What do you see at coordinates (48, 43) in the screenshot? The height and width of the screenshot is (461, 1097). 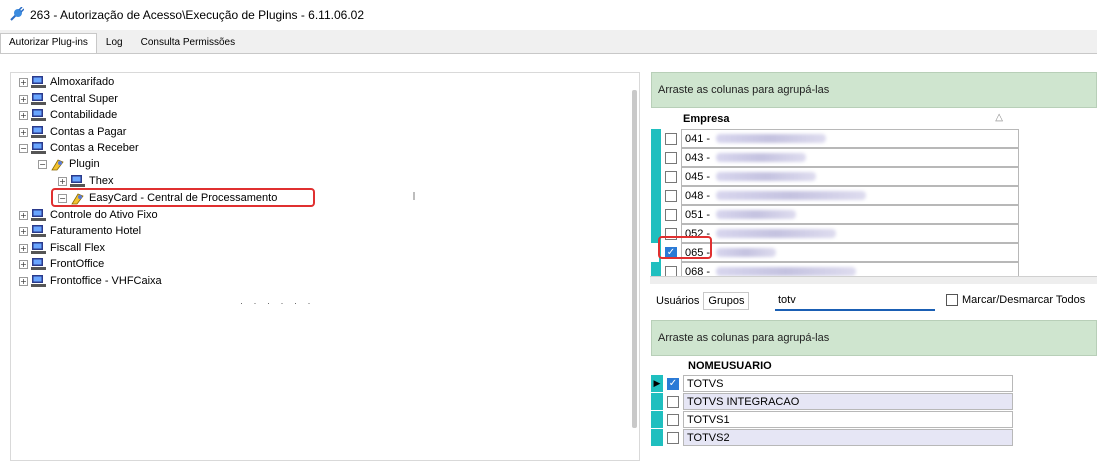 I see `tab-autorizar-plugins: Autorizar Plug-ins` at bounding box center [48, 43].